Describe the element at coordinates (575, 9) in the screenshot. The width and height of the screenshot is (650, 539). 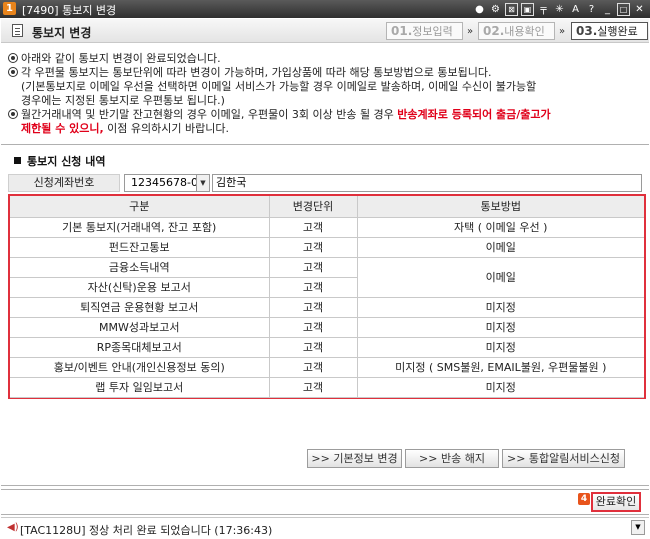
I see `text-size-icon: A` at that location.